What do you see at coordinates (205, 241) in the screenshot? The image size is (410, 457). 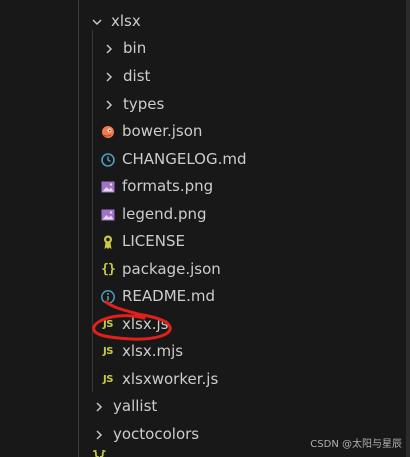 I see `file-license: LICENSE` at bounding box center [205, 241].